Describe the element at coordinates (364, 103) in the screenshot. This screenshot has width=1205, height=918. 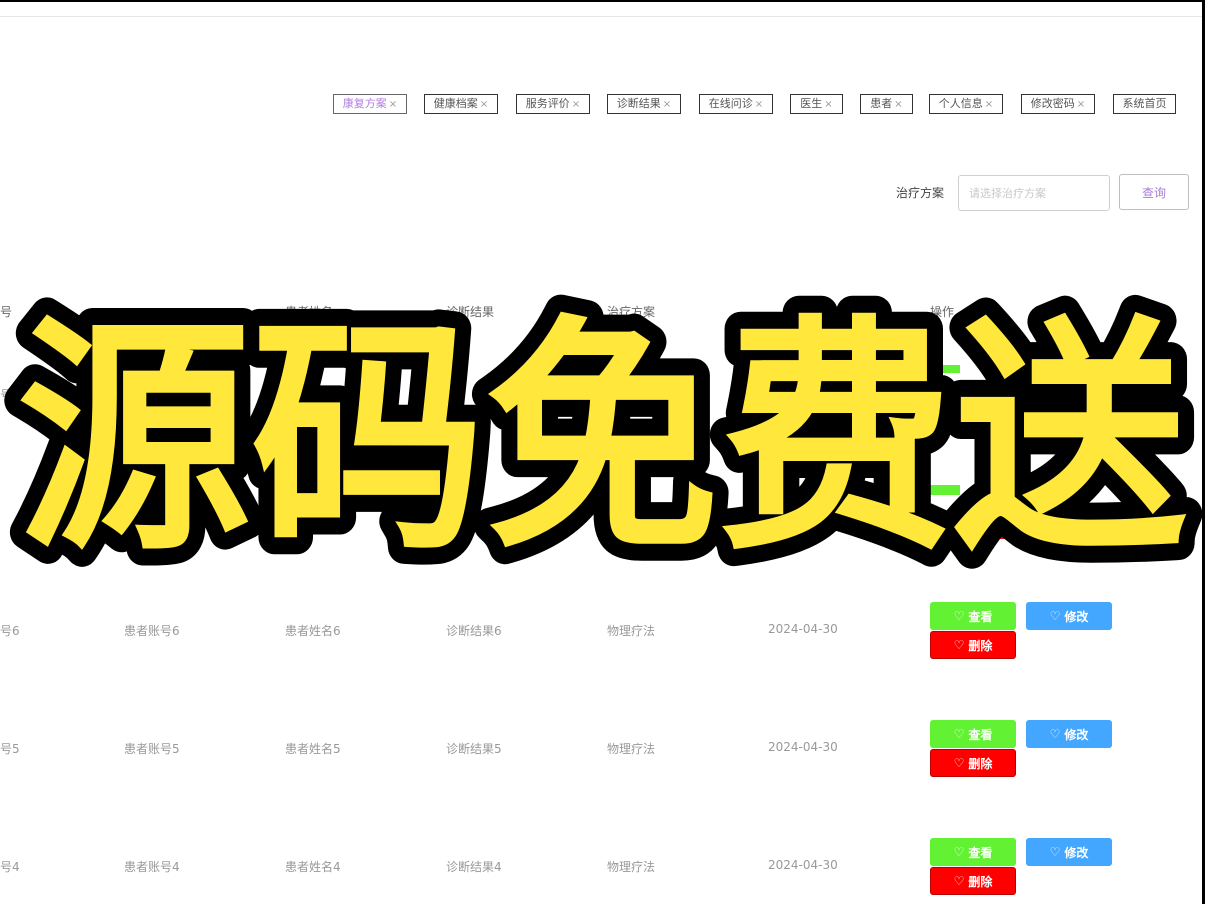
I see `tag-label: 康复方案` at that location.